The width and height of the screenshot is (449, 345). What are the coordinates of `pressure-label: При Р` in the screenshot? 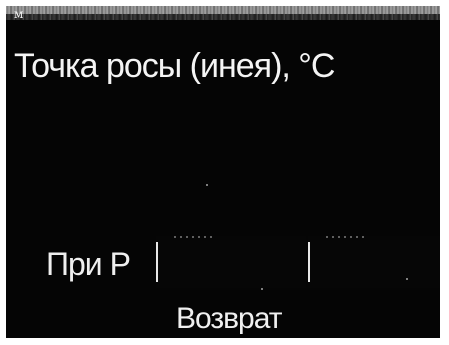 It's located at (88, 264).